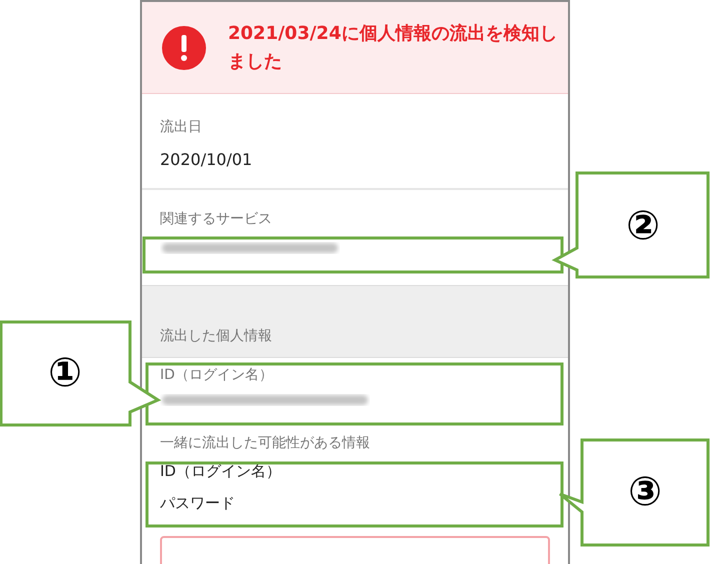 This screenshot has width=710, height=564. What do you see at coordinates (216, 219) in the screenshot?
I see `field-label: 関連するサービス` at bounding box center [216, 219].